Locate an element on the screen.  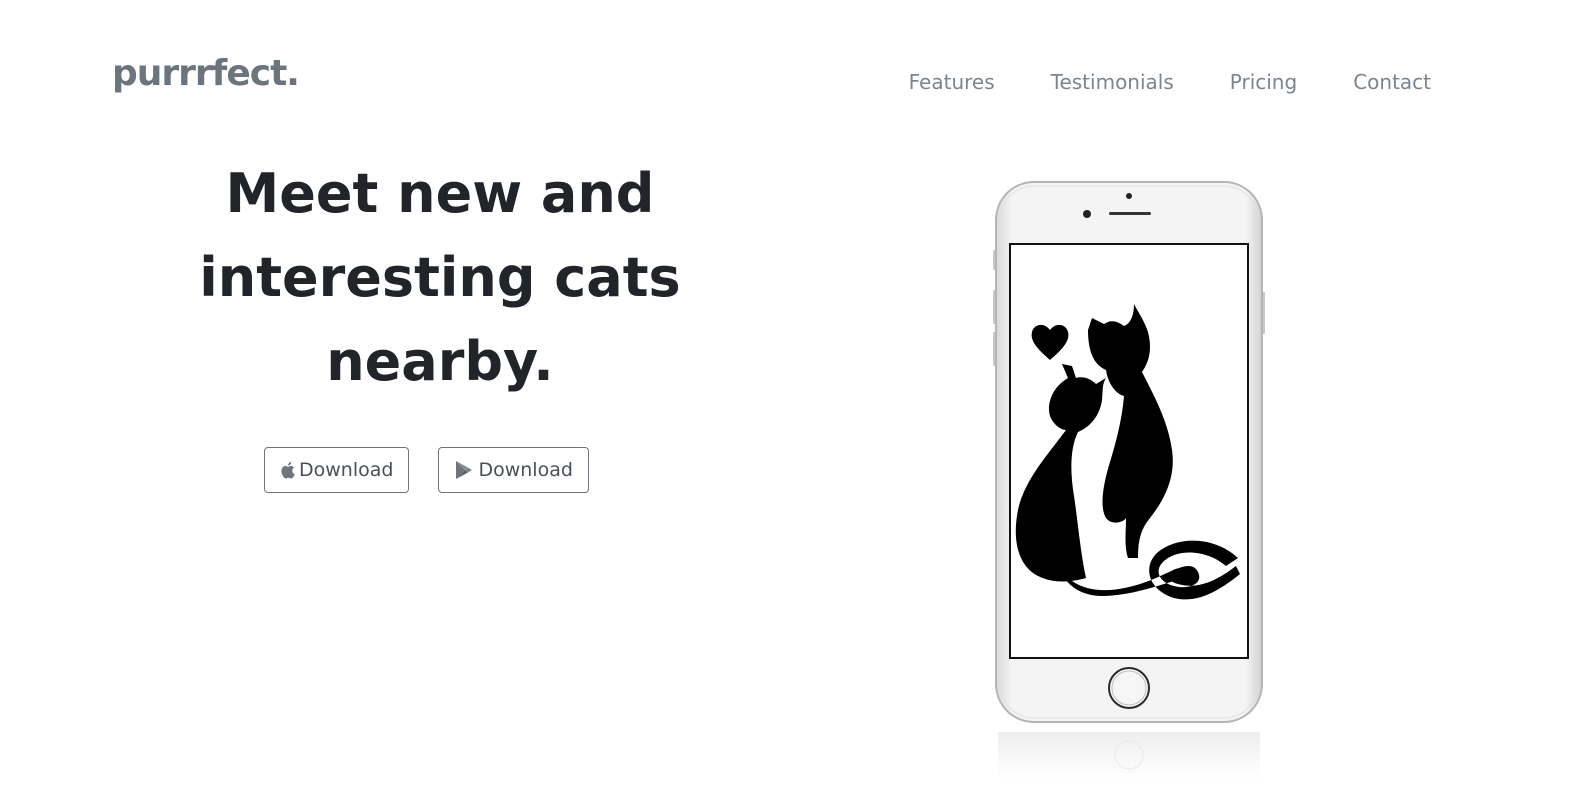
hero-title-line: interesting cats is located at coordinates (440, 277).